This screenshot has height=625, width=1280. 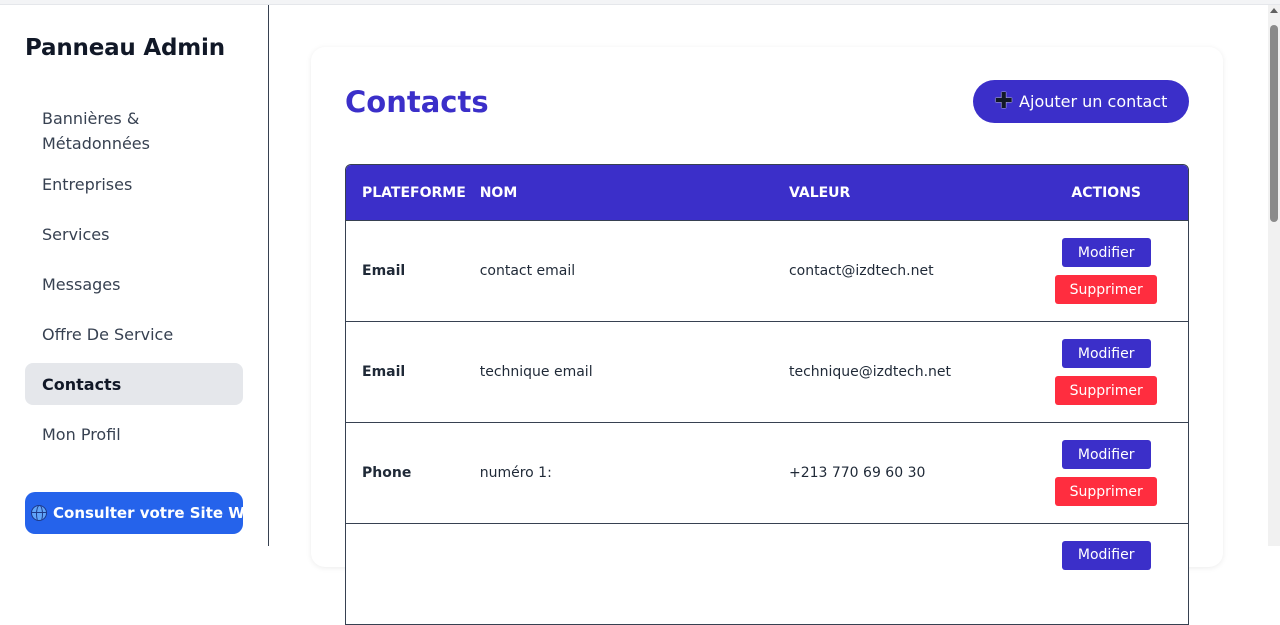 I want to click on cell-platform: Phone, so click(x=387, y=473).